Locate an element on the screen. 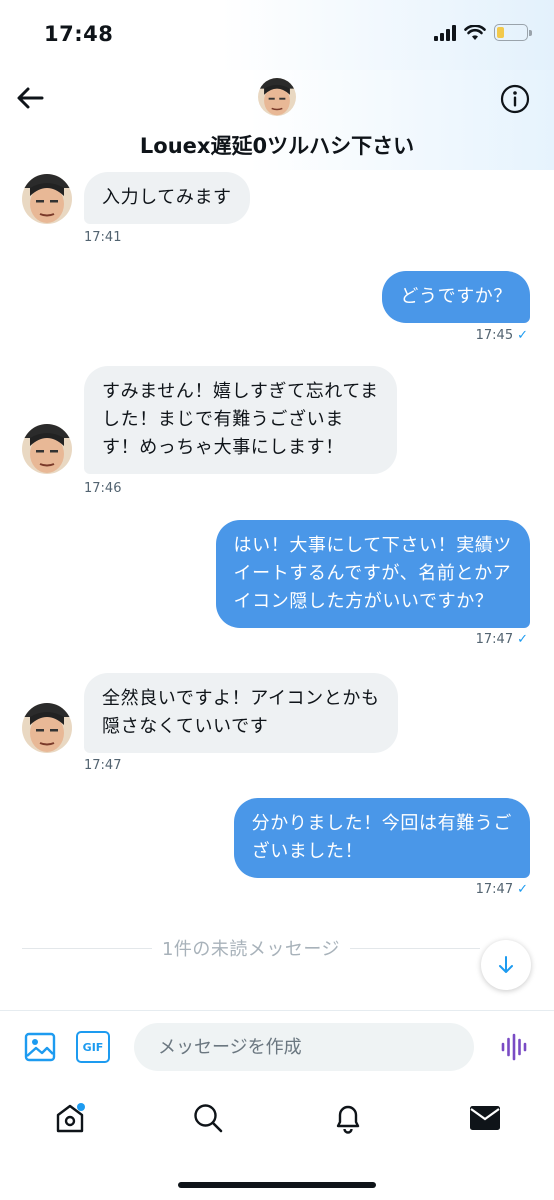  bell-icon is located at coordinates (348, 1119).